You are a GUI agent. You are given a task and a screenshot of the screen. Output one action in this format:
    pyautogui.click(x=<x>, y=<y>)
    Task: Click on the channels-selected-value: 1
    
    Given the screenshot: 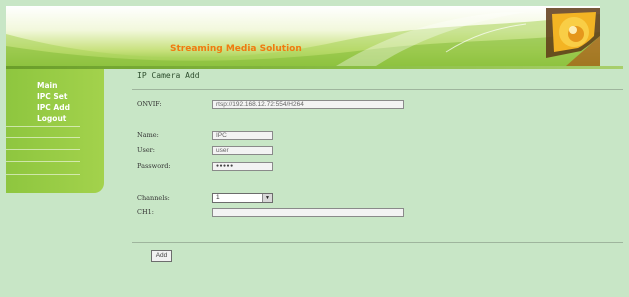 What is the action you would take?
    pyautogui.click(x=218, y=197)
    